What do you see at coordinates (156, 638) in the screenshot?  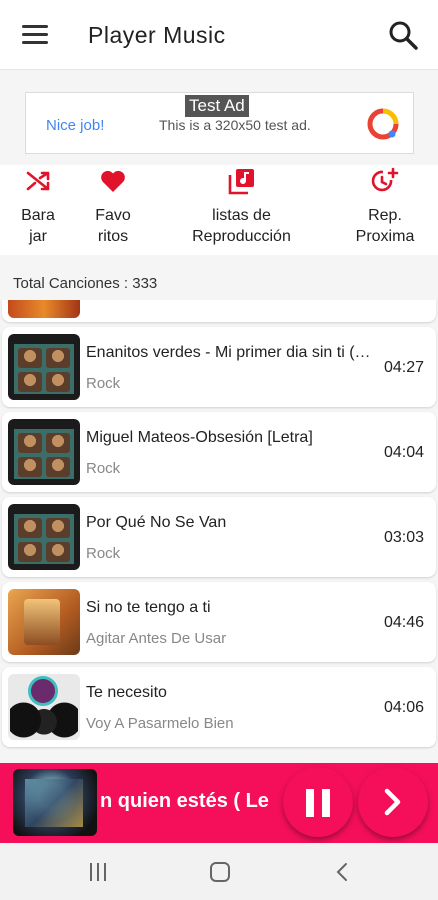 I see `song-artist: Agitar Antes De Usar` at bounding box center [156, 638].